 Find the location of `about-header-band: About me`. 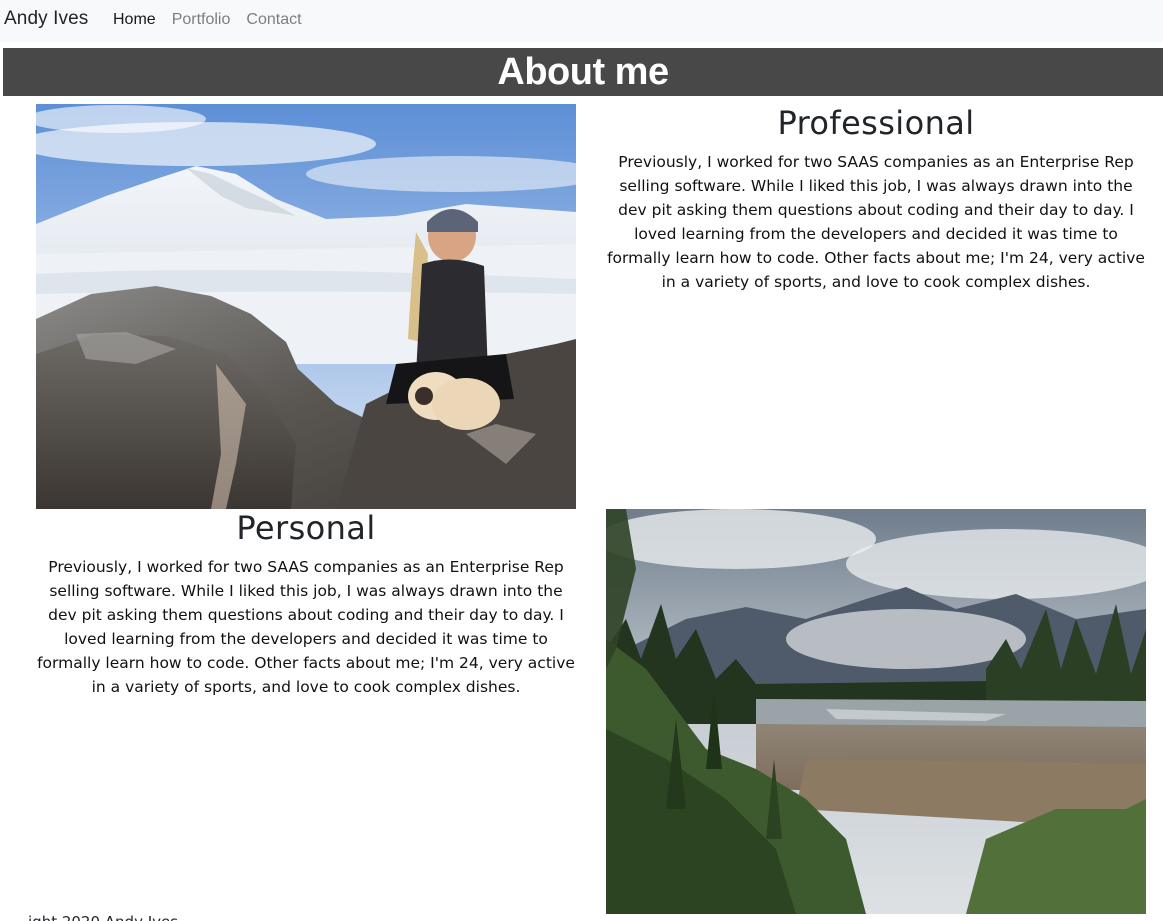

about-header-band: About me is located at coordinates (583, 72).